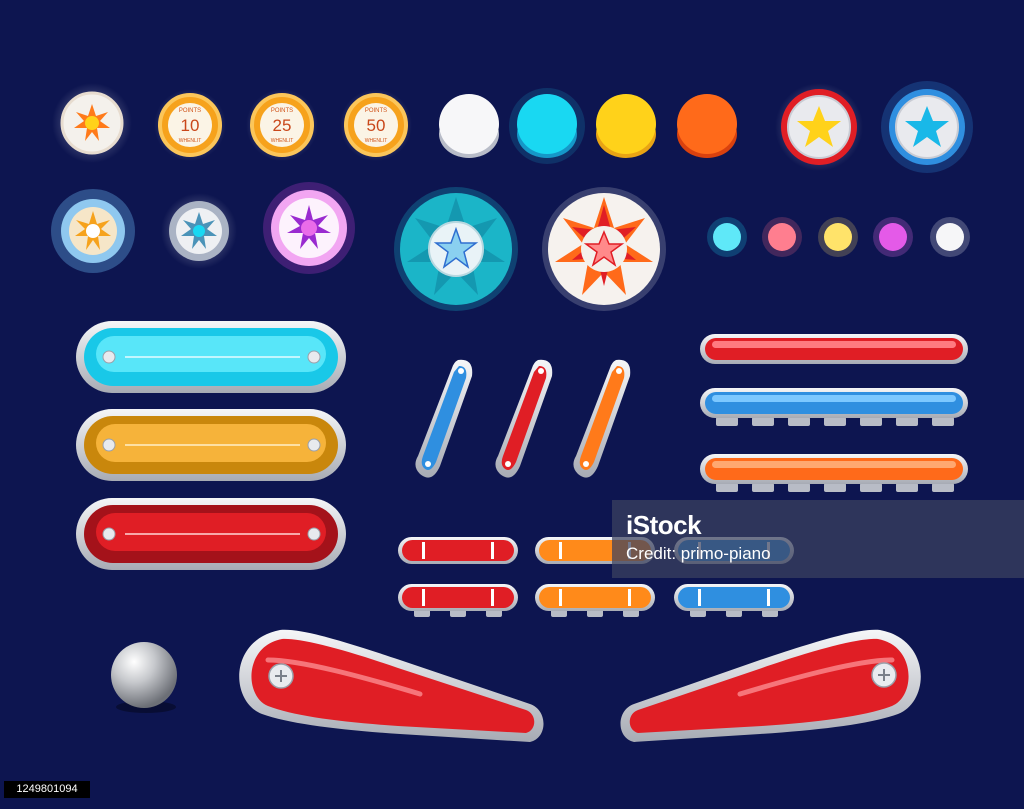 This screenshot has width=1024, height=809. What do you see at coordinates (664, 525) in the screenshot?
I see `watermark-brand: iStock` at bounding box center [664, 525].